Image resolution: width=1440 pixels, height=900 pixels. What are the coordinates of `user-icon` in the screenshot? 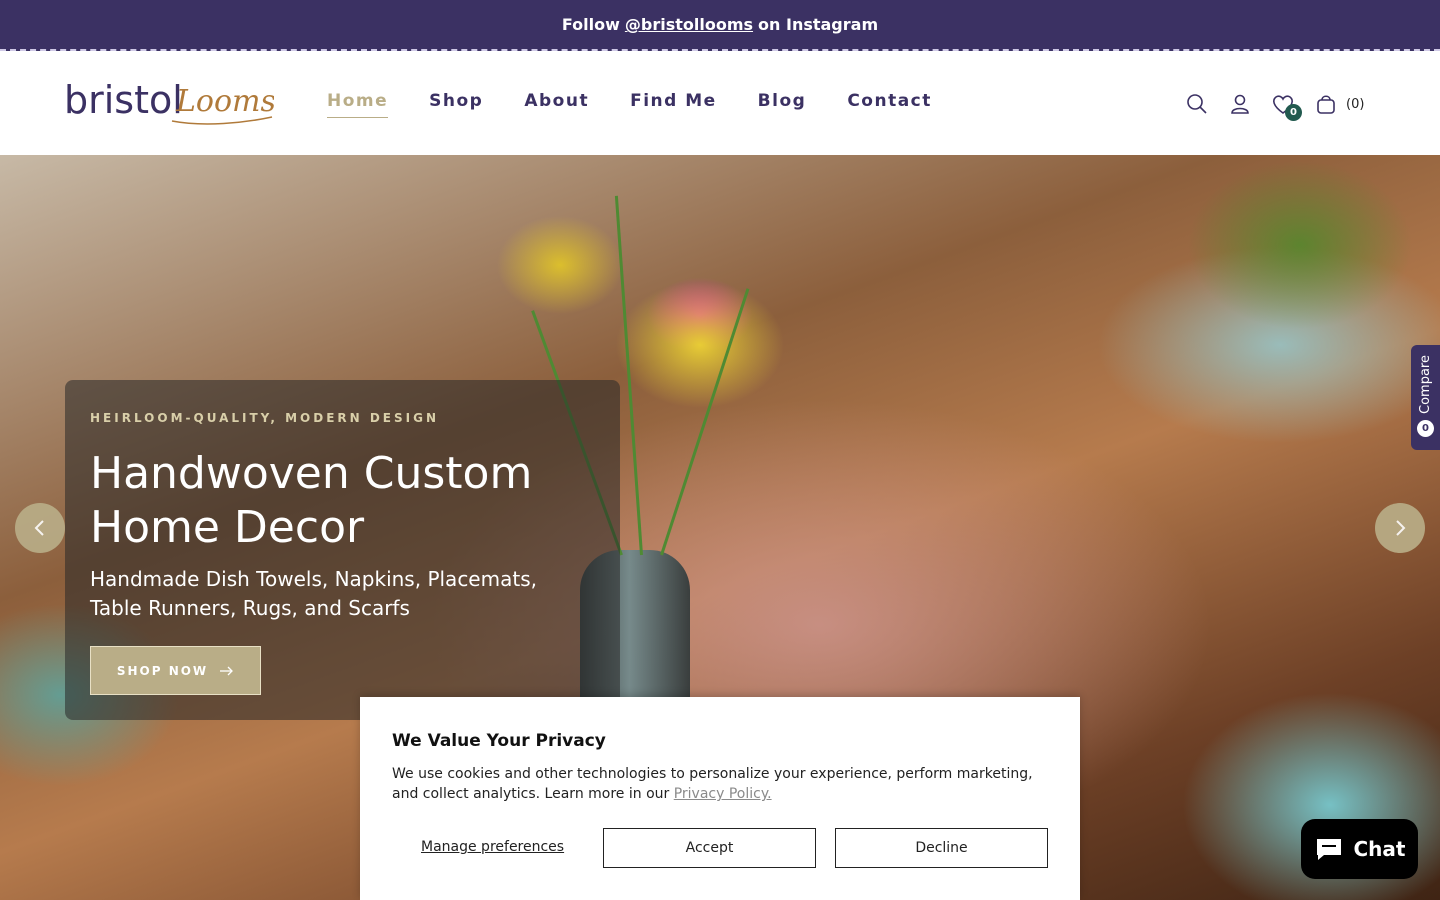 It's located at (1240, 104).